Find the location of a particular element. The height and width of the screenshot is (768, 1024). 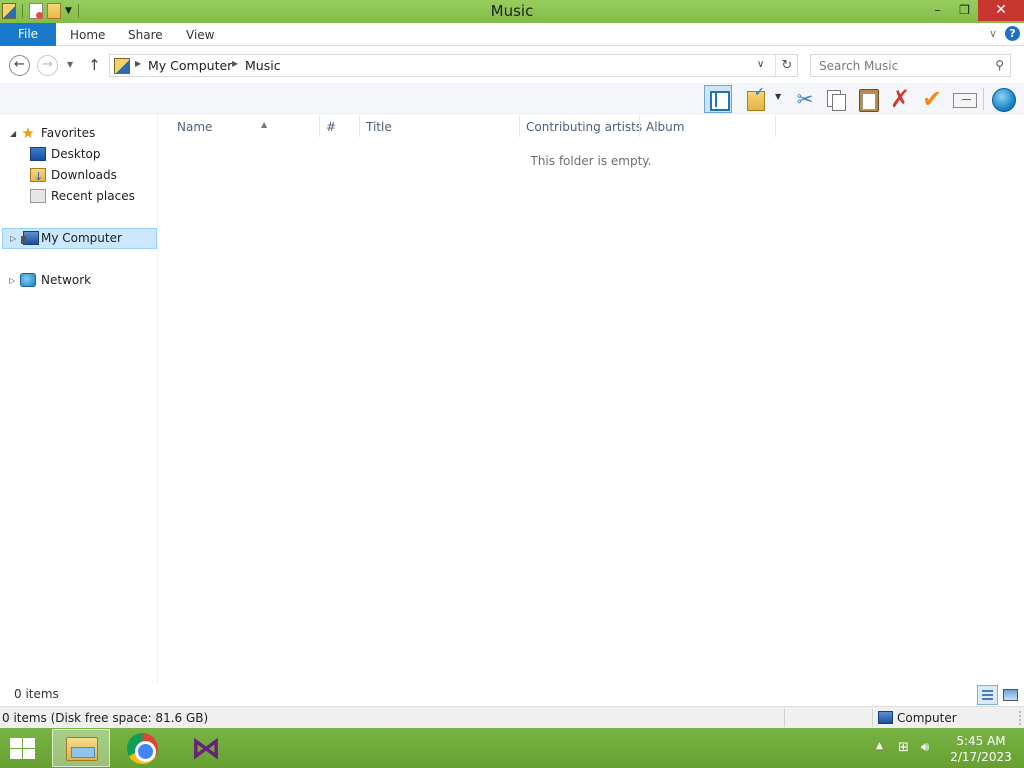

address-dropdown-icon: ∨ is located at coordinates (760, 64).